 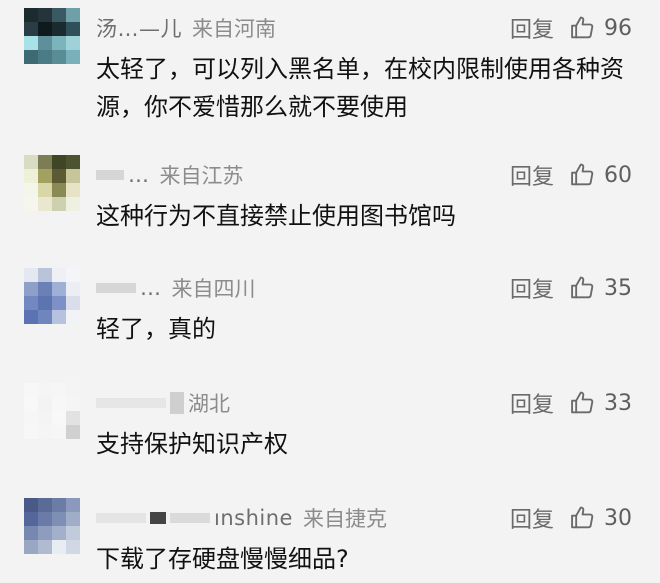 I want to click on comment-text: 支持保护知识产权, so click(x=192, y=444).